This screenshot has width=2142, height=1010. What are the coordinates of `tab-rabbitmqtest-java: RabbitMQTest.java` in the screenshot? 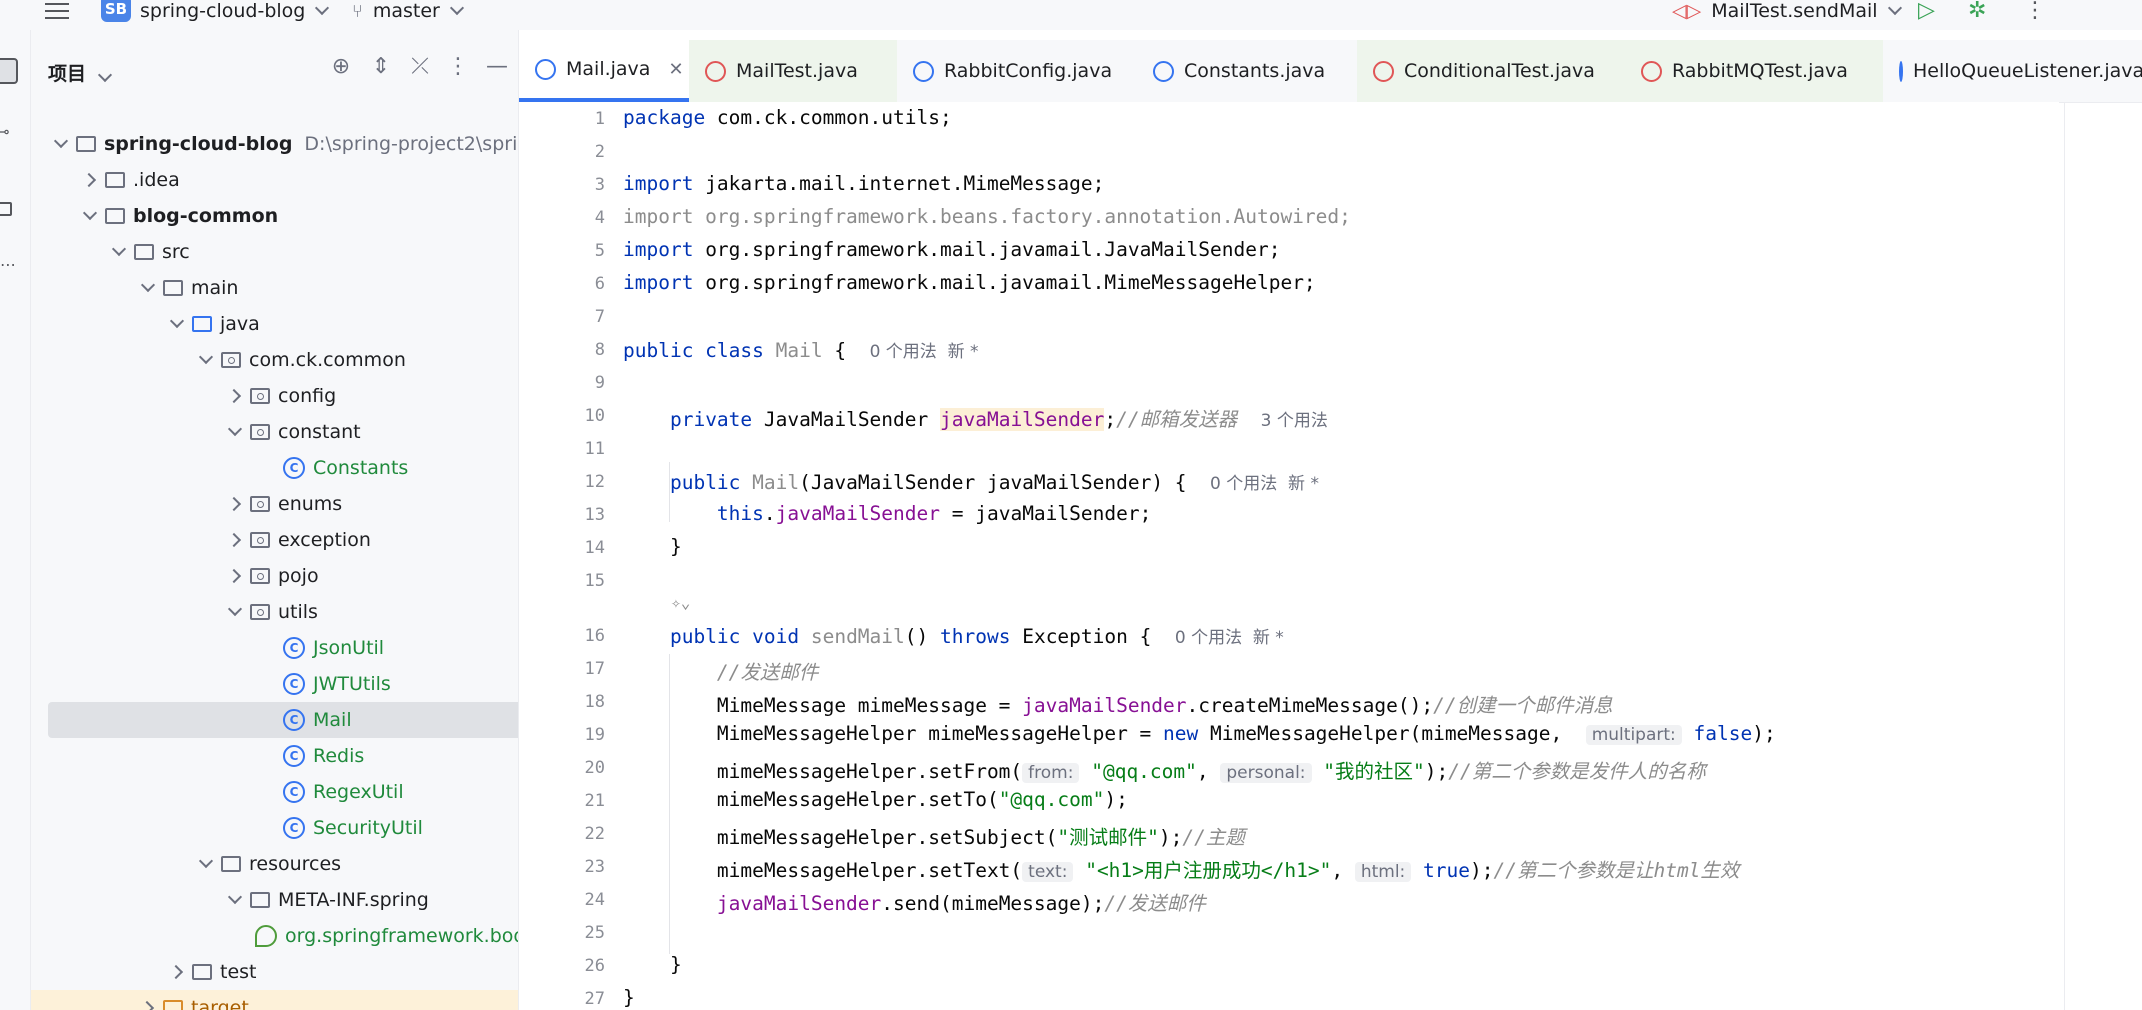 It's located at (1754, 71).